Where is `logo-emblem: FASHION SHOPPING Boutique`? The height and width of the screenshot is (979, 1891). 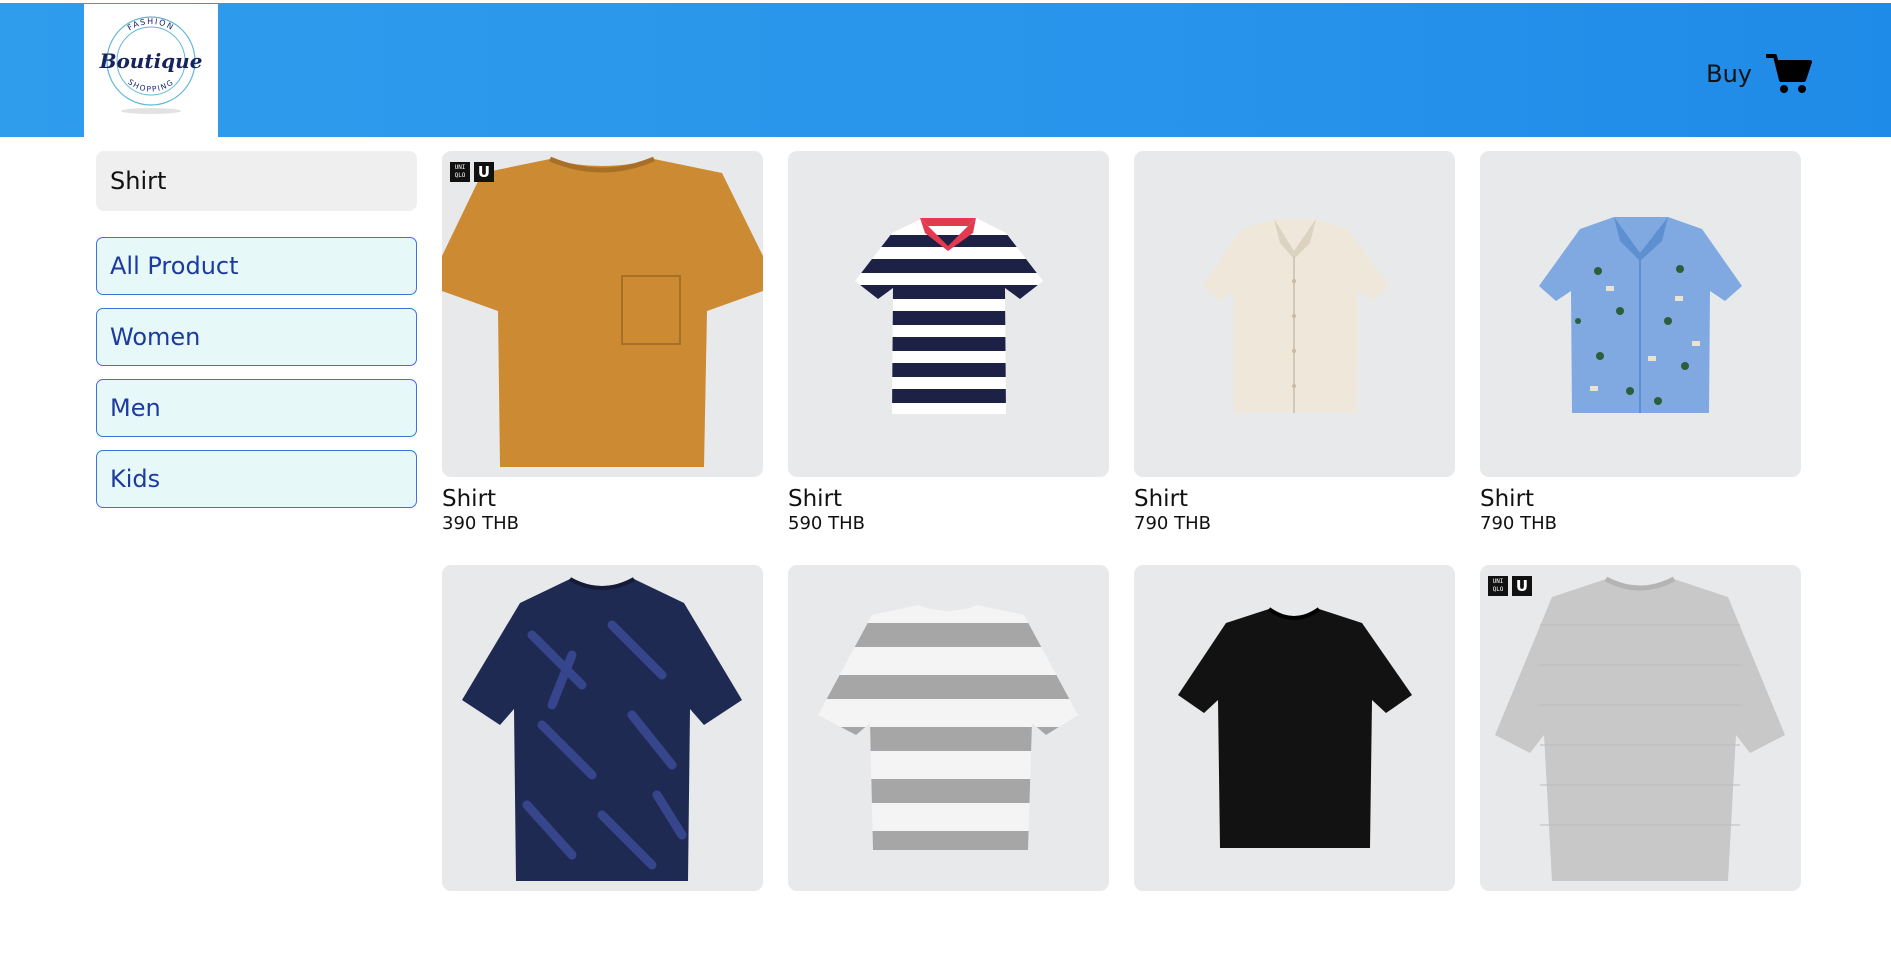
logo-emblem: FASHION SHOPPING Boutique is located at coordinates (151, 65).